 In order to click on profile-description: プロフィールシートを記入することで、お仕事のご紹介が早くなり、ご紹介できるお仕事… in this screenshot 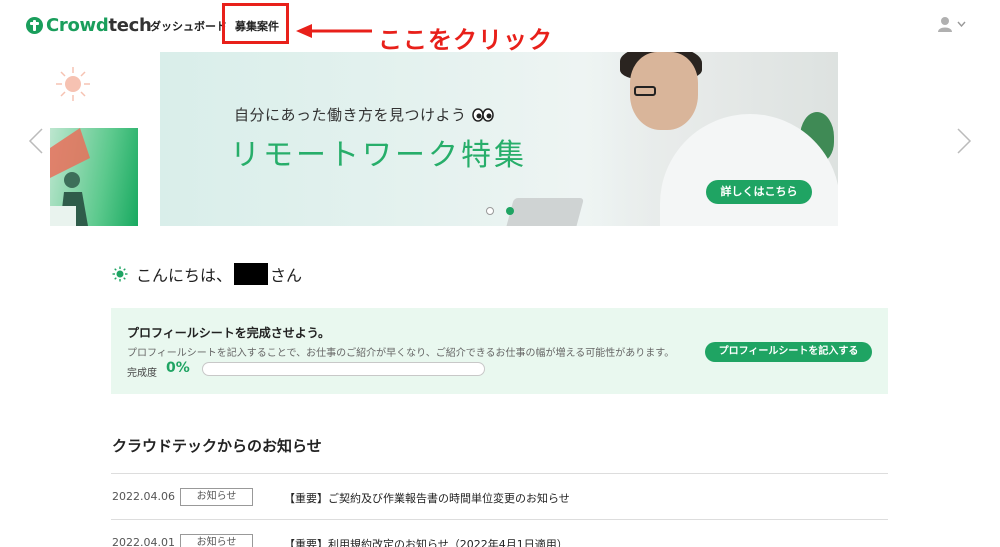, I will do `click(401, 353)`.